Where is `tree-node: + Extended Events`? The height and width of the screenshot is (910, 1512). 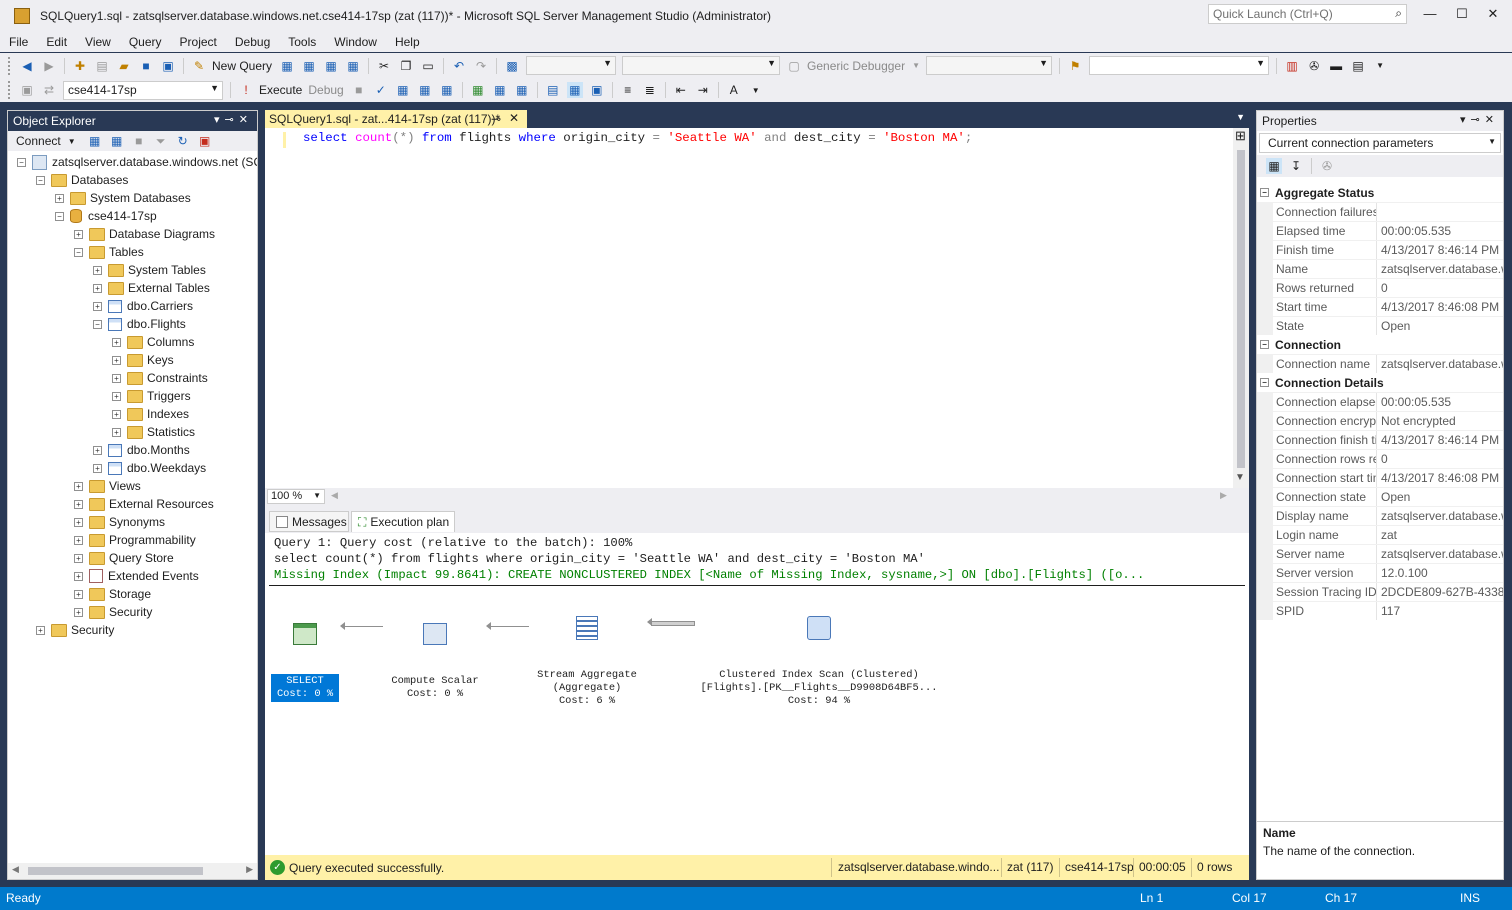
tree-node: + Extended Events is located at coordinates (136, 576).